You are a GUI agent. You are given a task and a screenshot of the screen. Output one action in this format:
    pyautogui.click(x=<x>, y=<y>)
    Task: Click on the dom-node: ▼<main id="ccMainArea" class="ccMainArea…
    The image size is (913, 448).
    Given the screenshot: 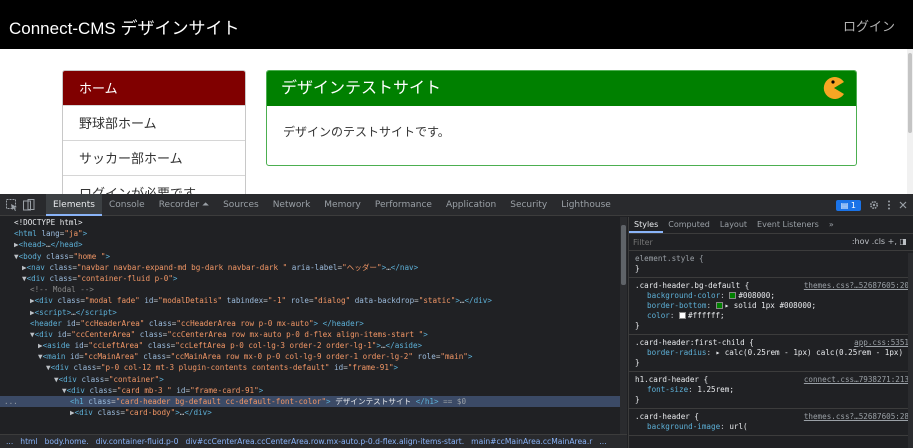 What is the action you would take?
    pyautogui.click(x=313, y=356)
    